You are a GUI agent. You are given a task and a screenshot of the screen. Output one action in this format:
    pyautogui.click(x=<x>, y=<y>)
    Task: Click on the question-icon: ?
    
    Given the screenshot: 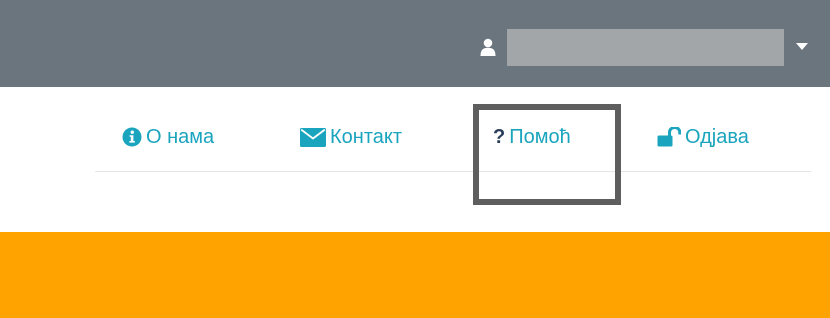 What is the action you would take?
    pyautogui.click(x=499, y=136)
    